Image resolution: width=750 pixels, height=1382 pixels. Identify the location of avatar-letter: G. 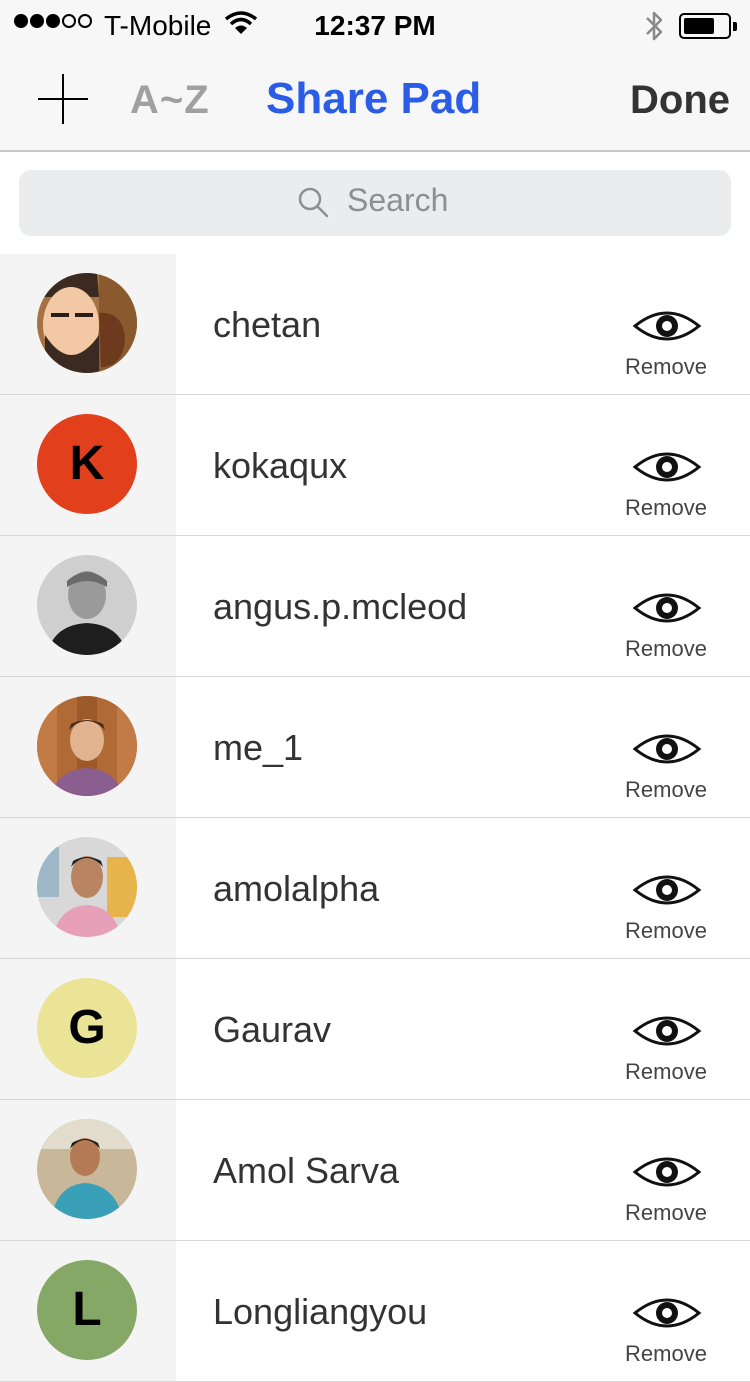
(87, 1027).